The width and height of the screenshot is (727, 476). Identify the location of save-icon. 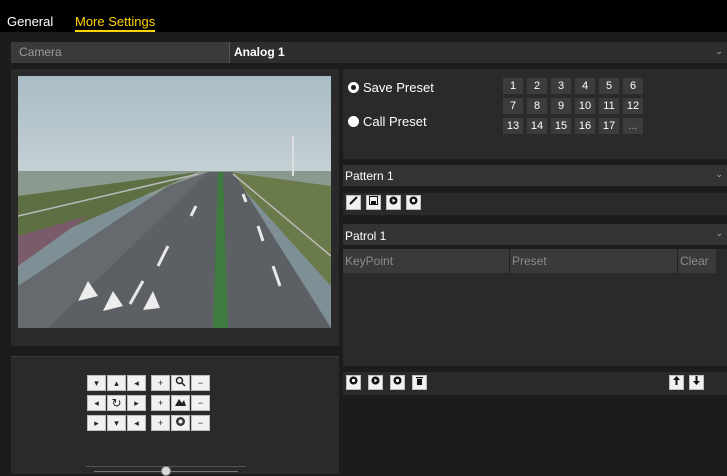
(373, 200).